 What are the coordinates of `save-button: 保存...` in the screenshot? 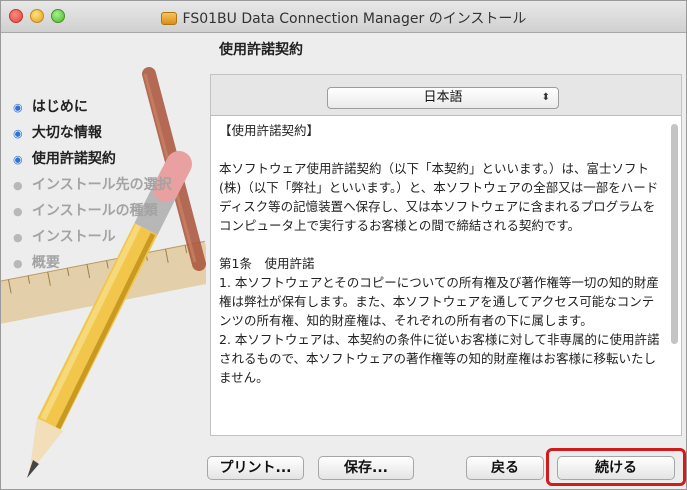 It's located at (366, 468).